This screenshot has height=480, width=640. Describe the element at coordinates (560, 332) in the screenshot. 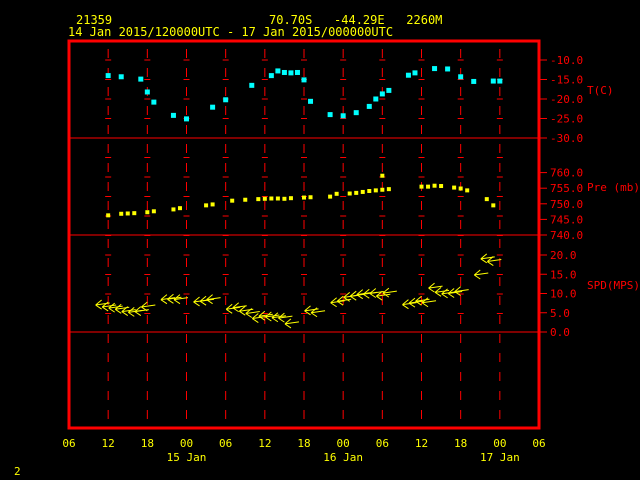

I see `y-tick-label: 0.0` at that location.